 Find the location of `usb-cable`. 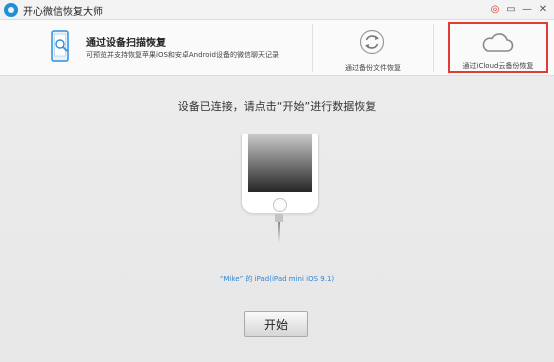

usb-cable is located at coordinates (279, 232).